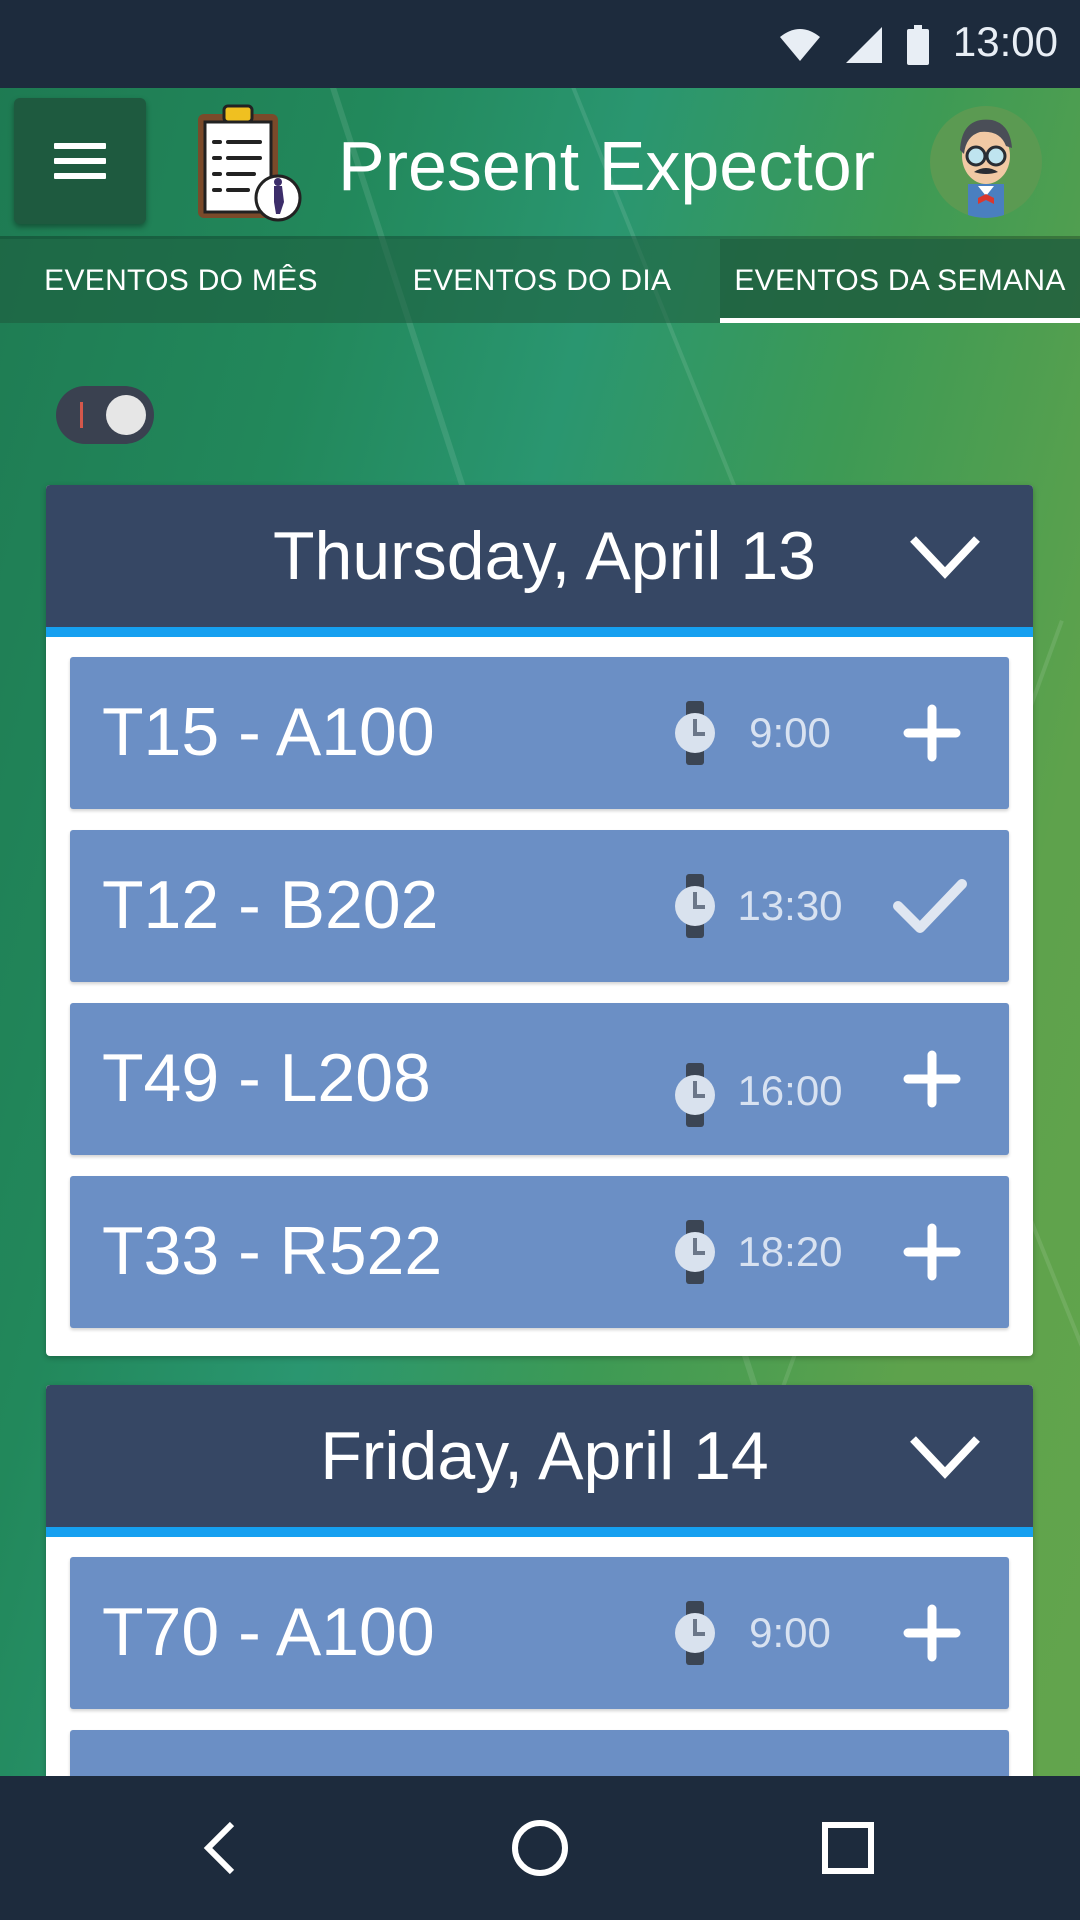 The height and width of the screenshot is (1920, 1080). What do you see at coordinates (606, 166) in the screenshot?
I see `app-title: Present Expector` at bounding box center [606, 166].